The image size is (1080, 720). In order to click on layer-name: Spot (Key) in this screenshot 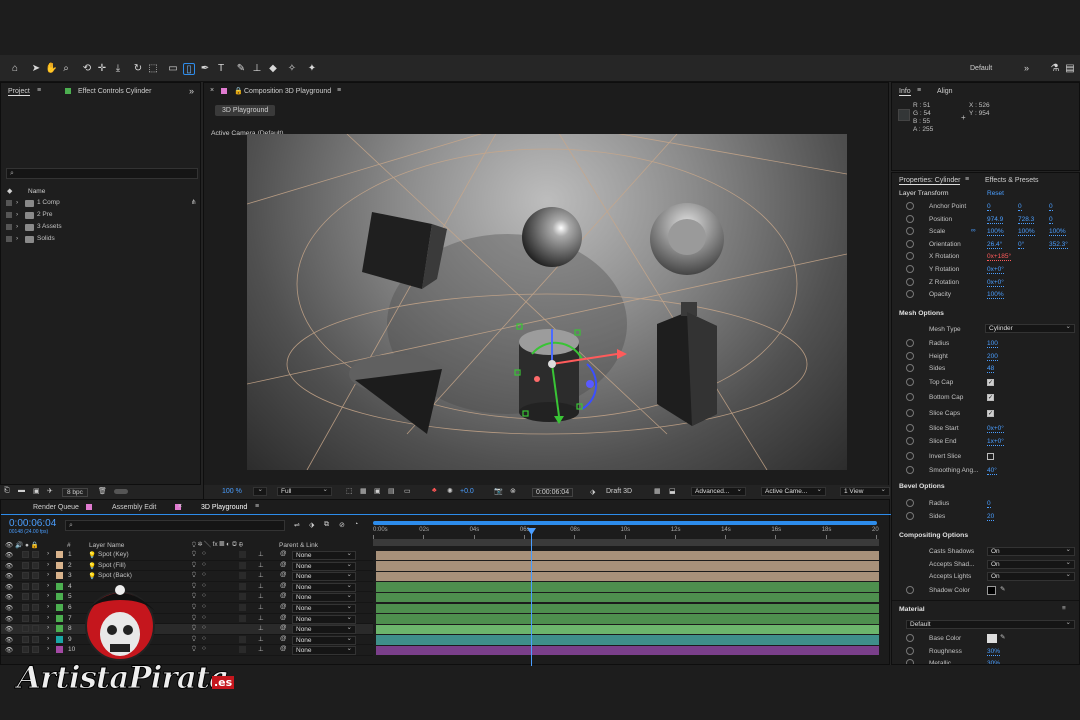, I will do `click(113, 554)`.